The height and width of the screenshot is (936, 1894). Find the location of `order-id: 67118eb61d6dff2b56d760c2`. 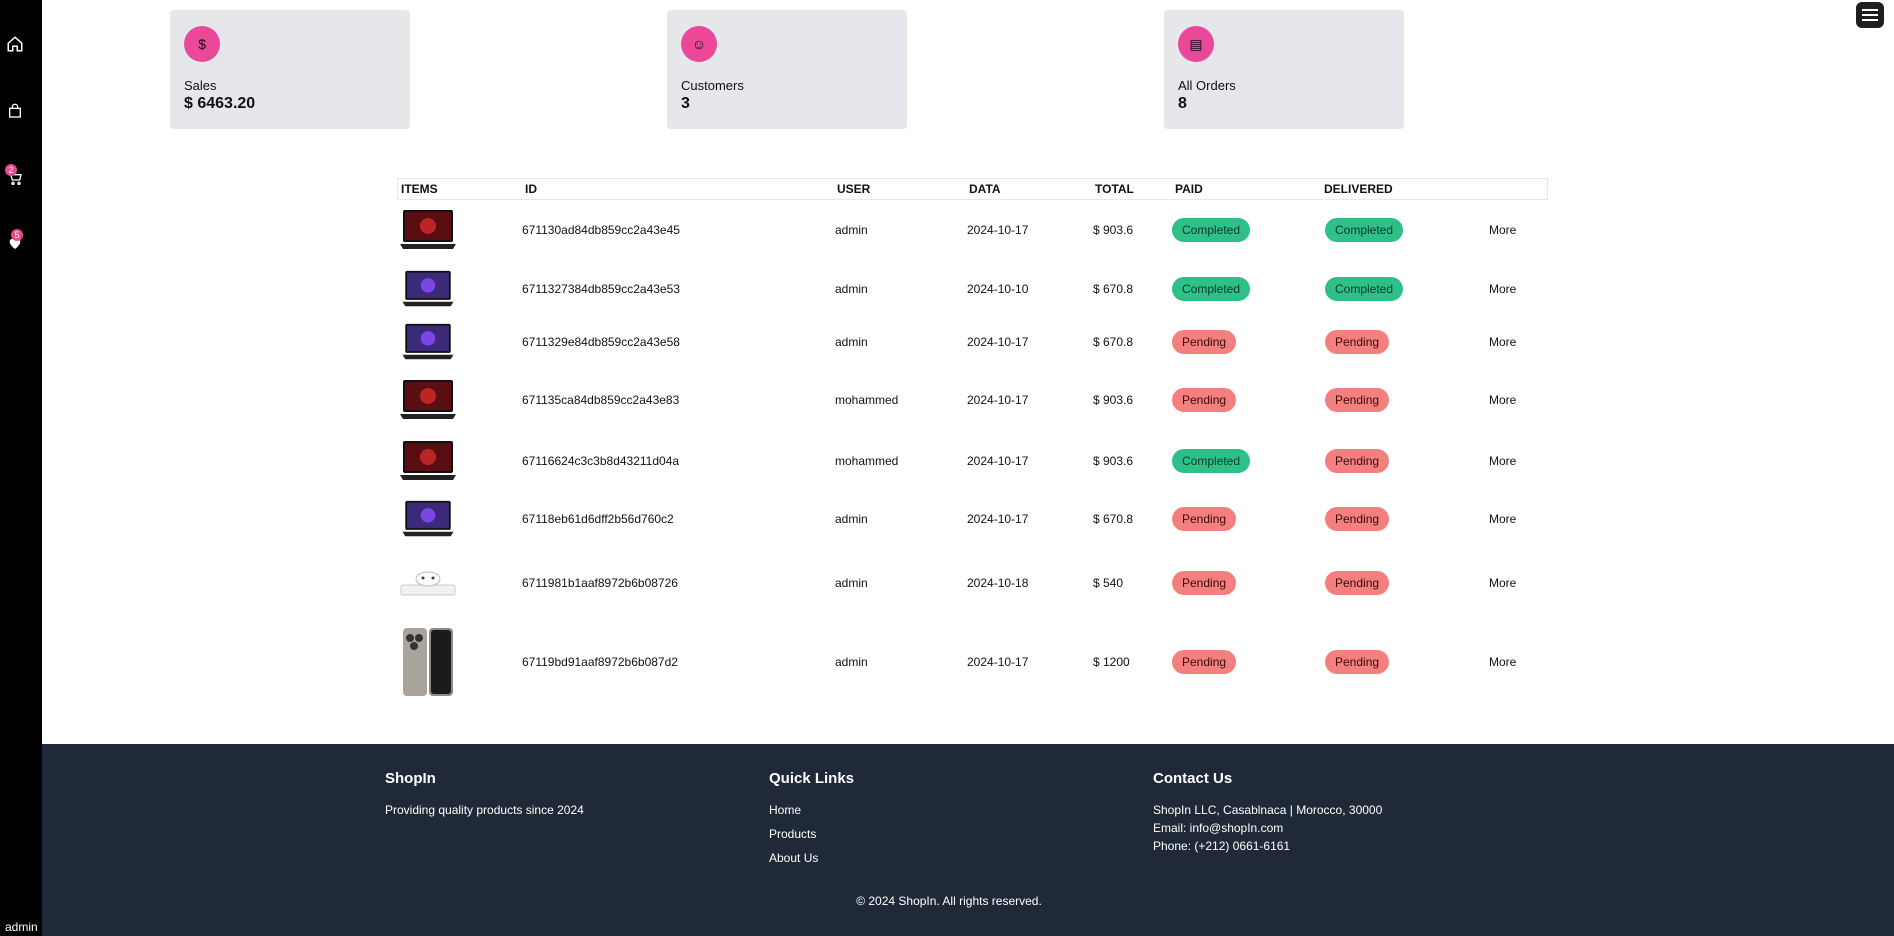

order-id: 67118eb61d6dff2b56d760c2 is located at coordinates (598, 519).